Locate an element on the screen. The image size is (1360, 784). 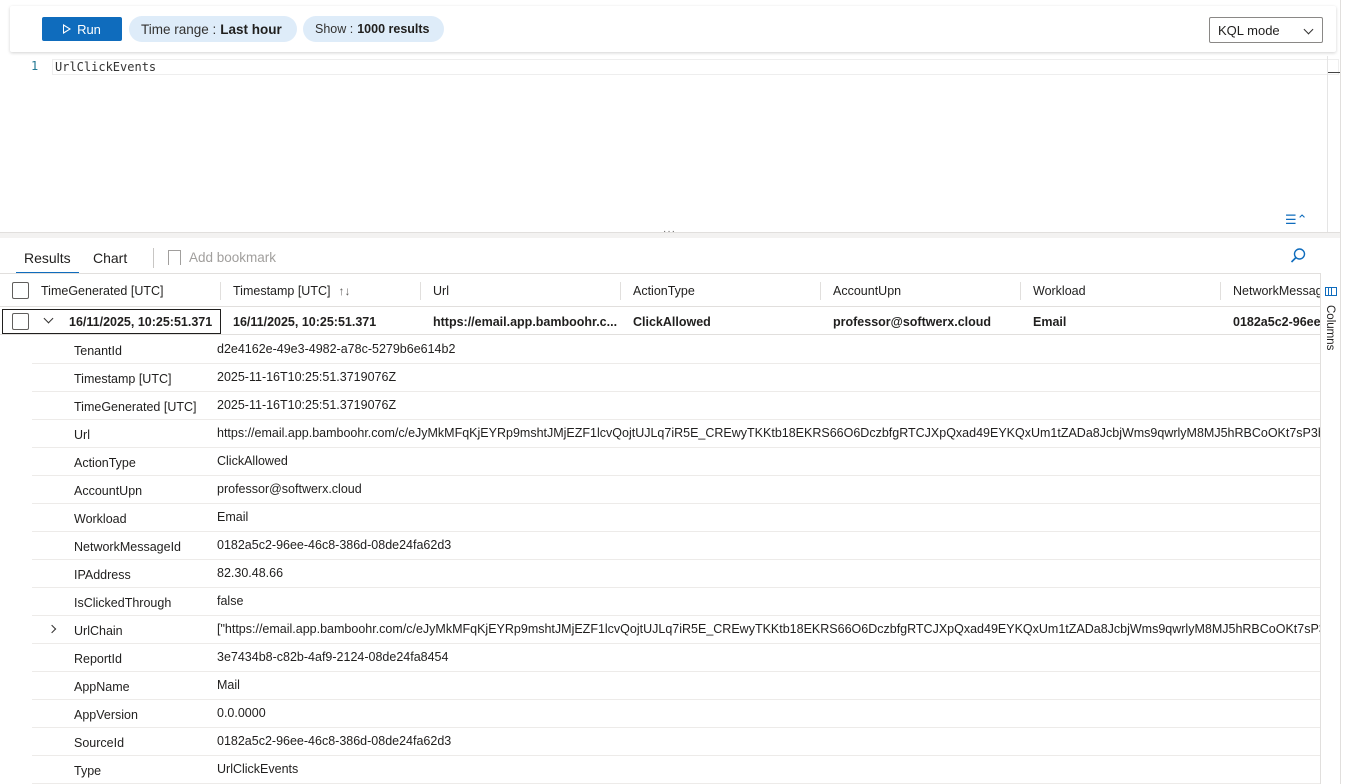
drag-handle-icon: ··· is located at coordinates (669, 231).